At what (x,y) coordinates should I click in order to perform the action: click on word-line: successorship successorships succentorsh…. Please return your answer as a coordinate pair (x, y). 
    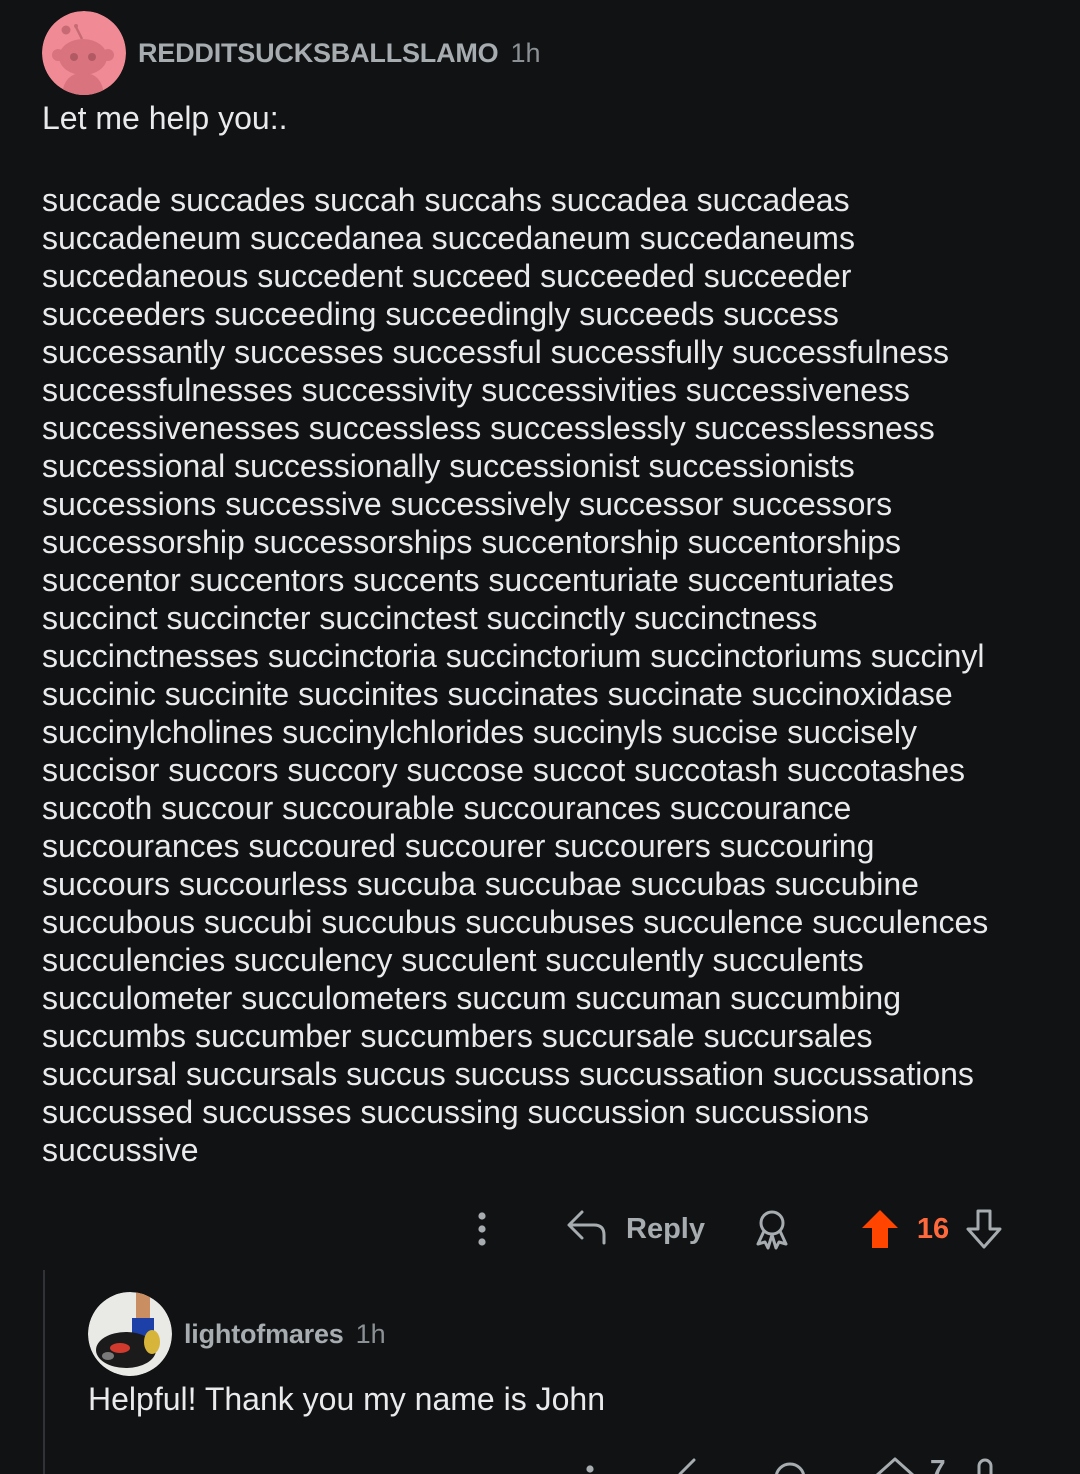
    Looking at the image, I should click on (472, 542).